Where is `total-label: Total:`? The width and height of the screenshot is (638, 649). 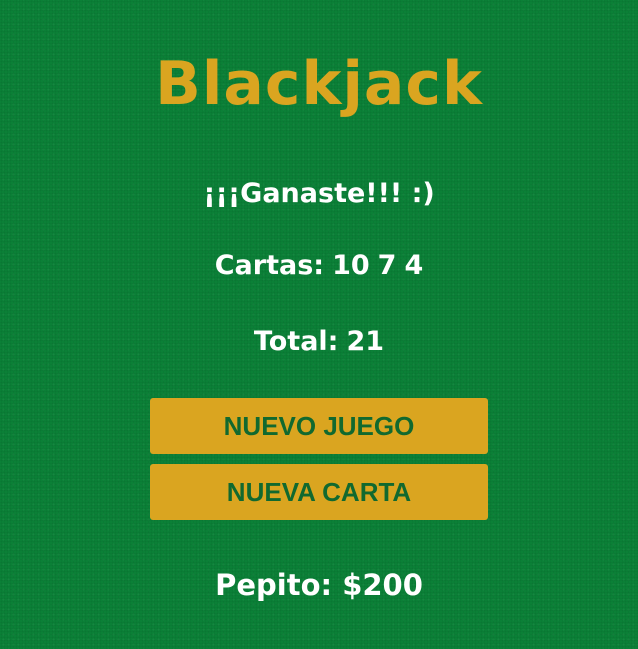
total-label: Total: is located at coordinates (296, 341).